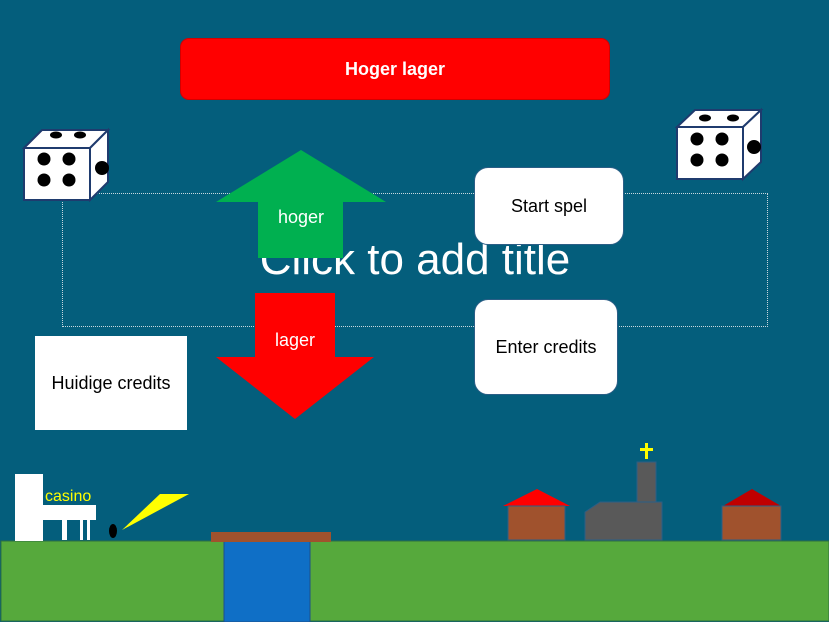 The width and height of the screenshot is (833, 625). What do you see at coordinates (569, 581) in the screenshot?
I see `grass-right` at bounding box center [569, 581].